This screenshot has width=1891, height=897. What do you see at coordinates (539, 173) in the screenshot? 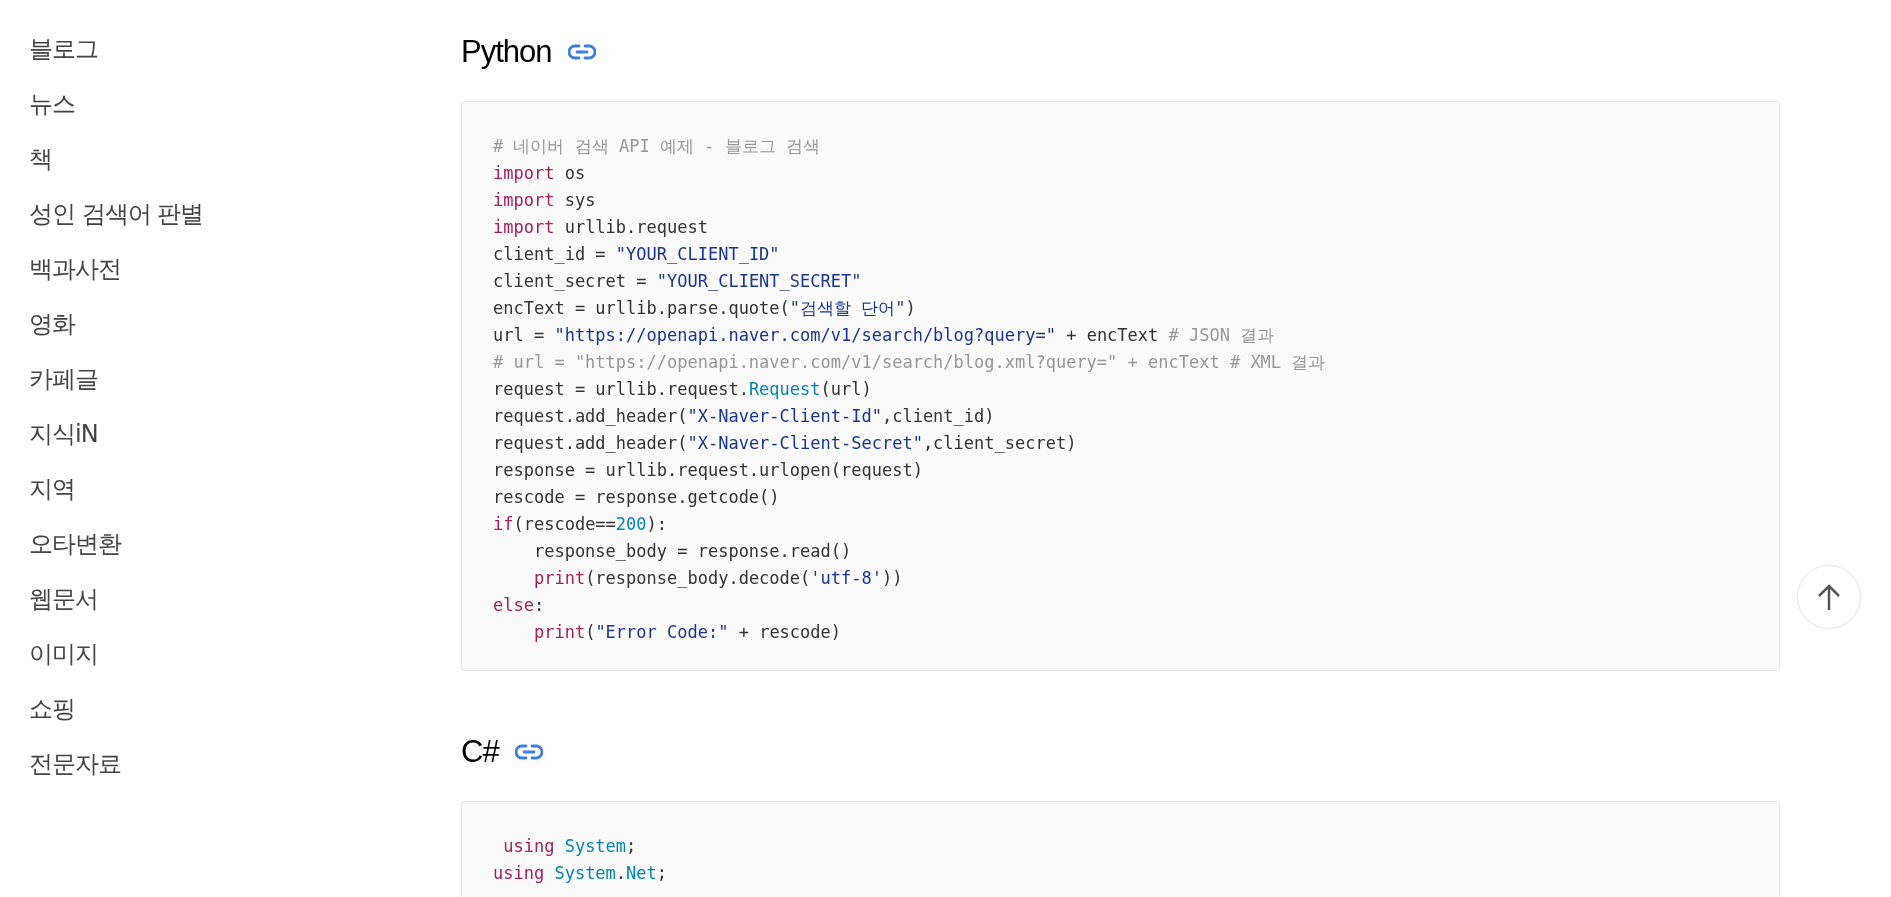
I see `code-line: import os` at bounding box center [539, 173].